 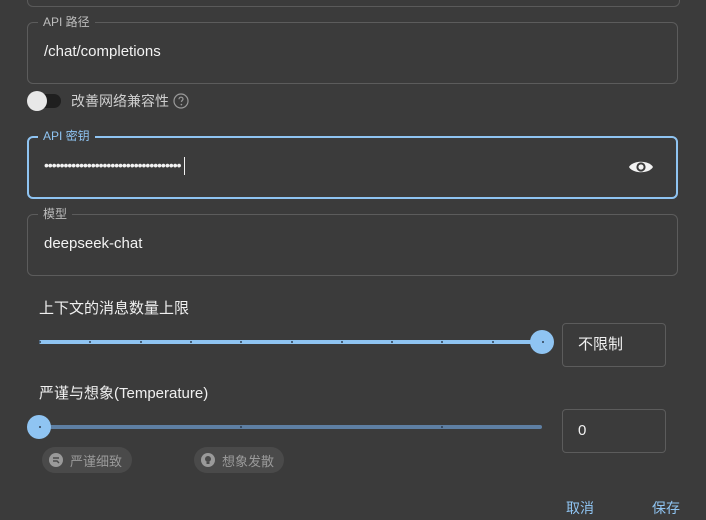 I want to click on chip-imaginative-label: 想象发散, so click(x=248, y=461).